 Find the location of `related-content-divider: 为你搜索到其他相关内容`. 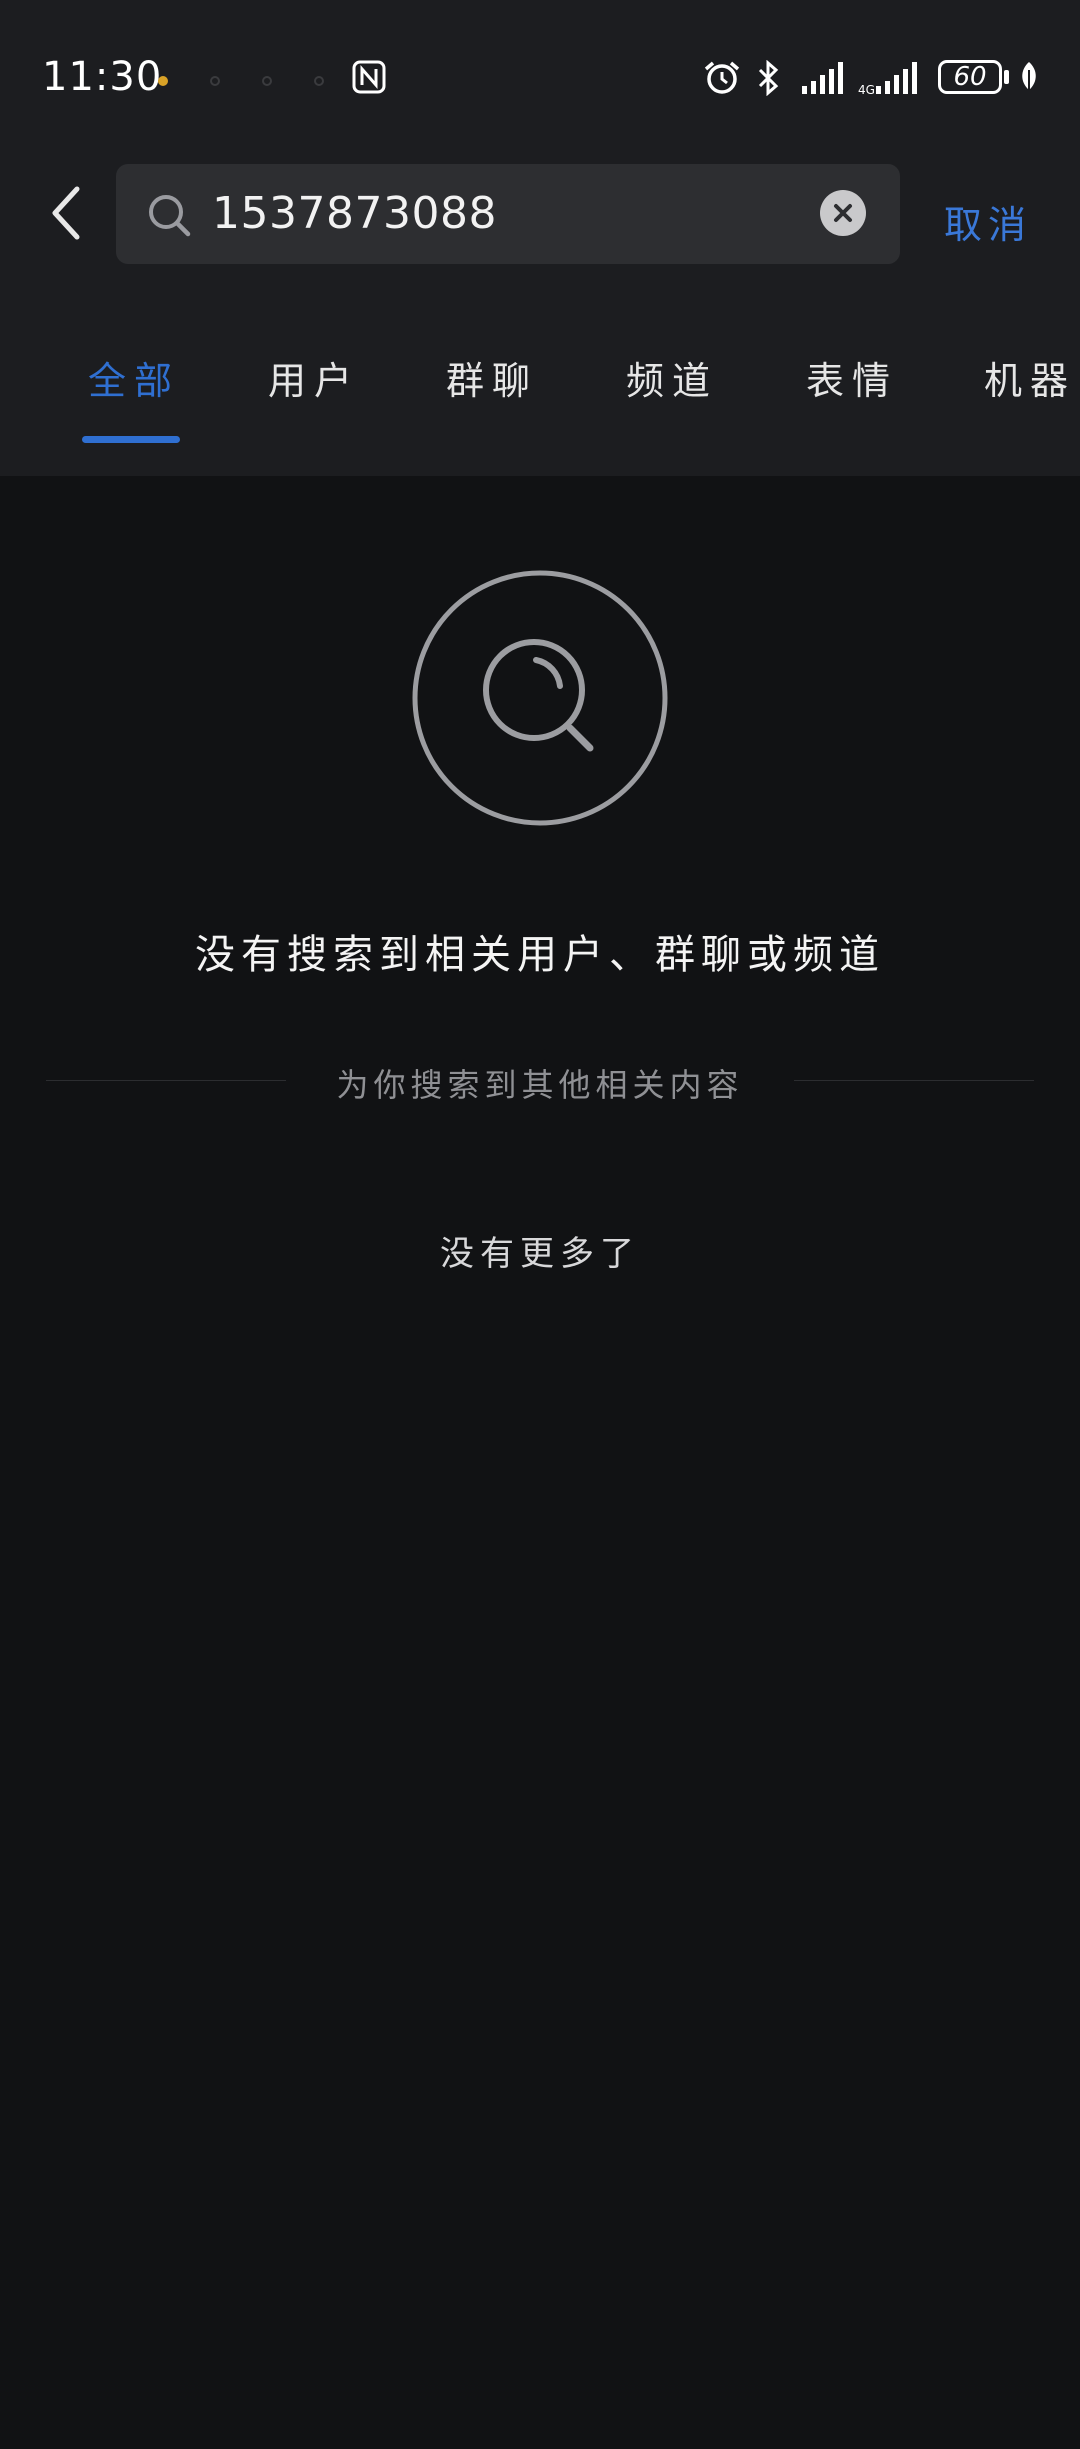

related-content-divider: 为你搜索到其他相关内容 is located at coordinates (540, 1081).